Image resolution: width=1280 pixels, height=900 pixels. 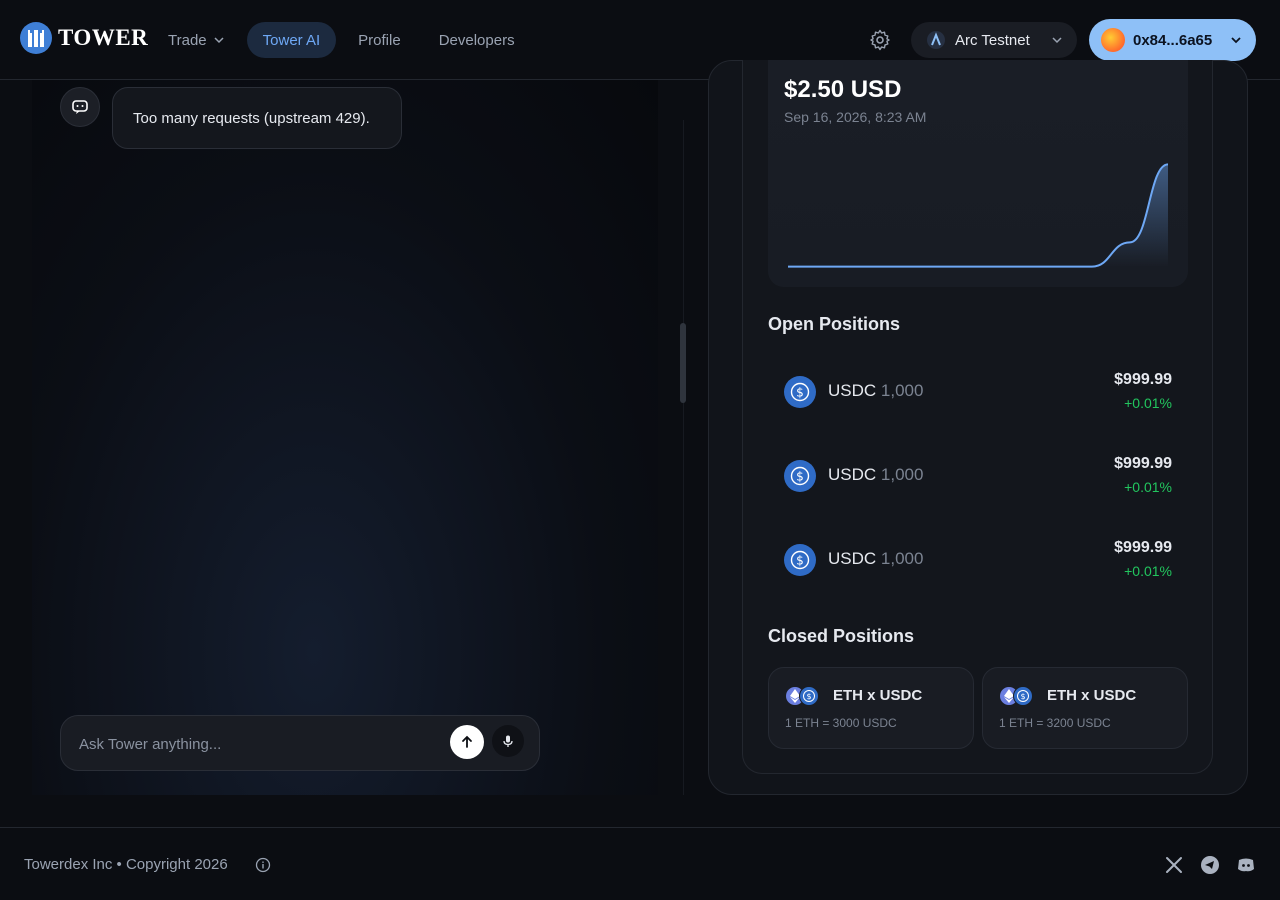 What do you see at coordinates (871, 708) in the screenshot?
I see `closed-position-card: $ ETH x USDC 1 ETH = 3000 USDC` at bounding box center [871, 708].